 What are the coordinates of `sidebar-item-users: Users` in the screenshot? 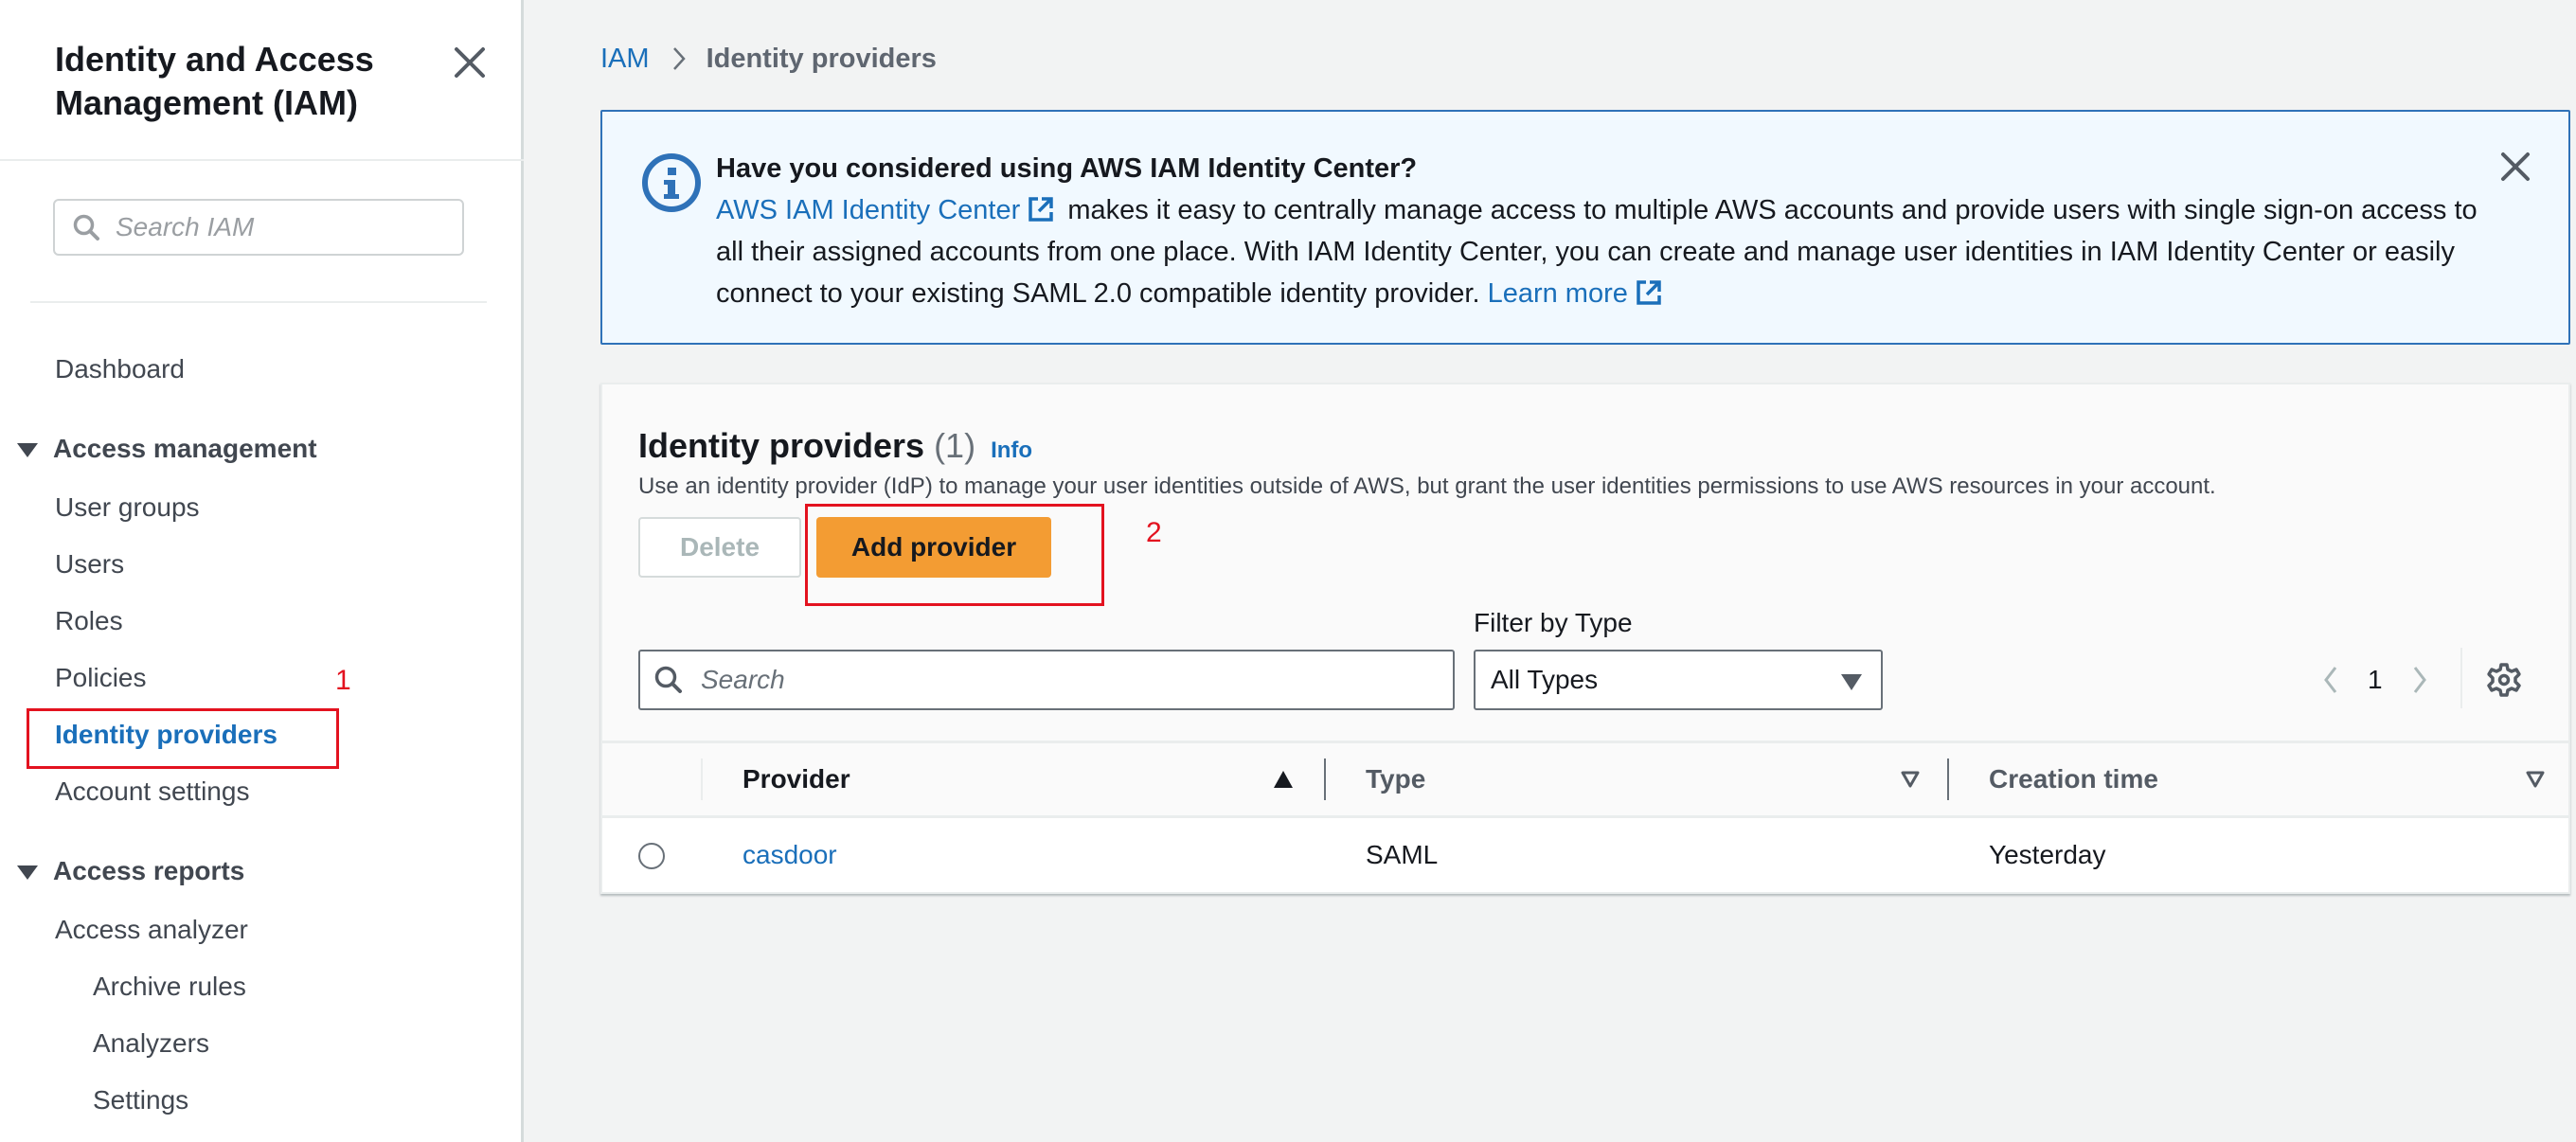 It's located at (89, 564).